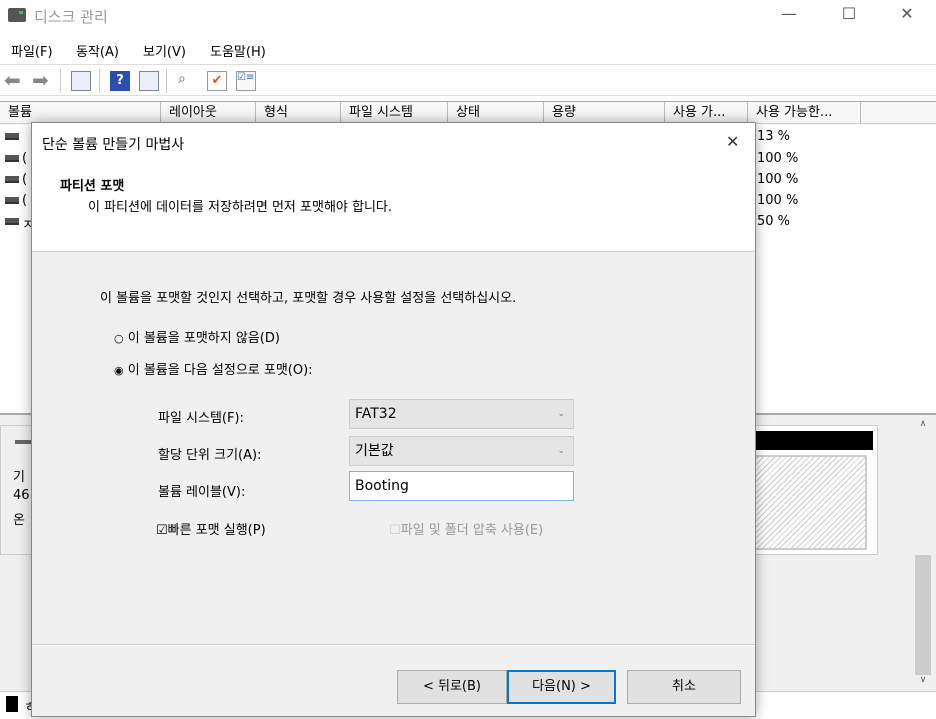 The height and width of the screenshot is (719, 936). I want to click on show-action-pane-icon, so click(149, 81).